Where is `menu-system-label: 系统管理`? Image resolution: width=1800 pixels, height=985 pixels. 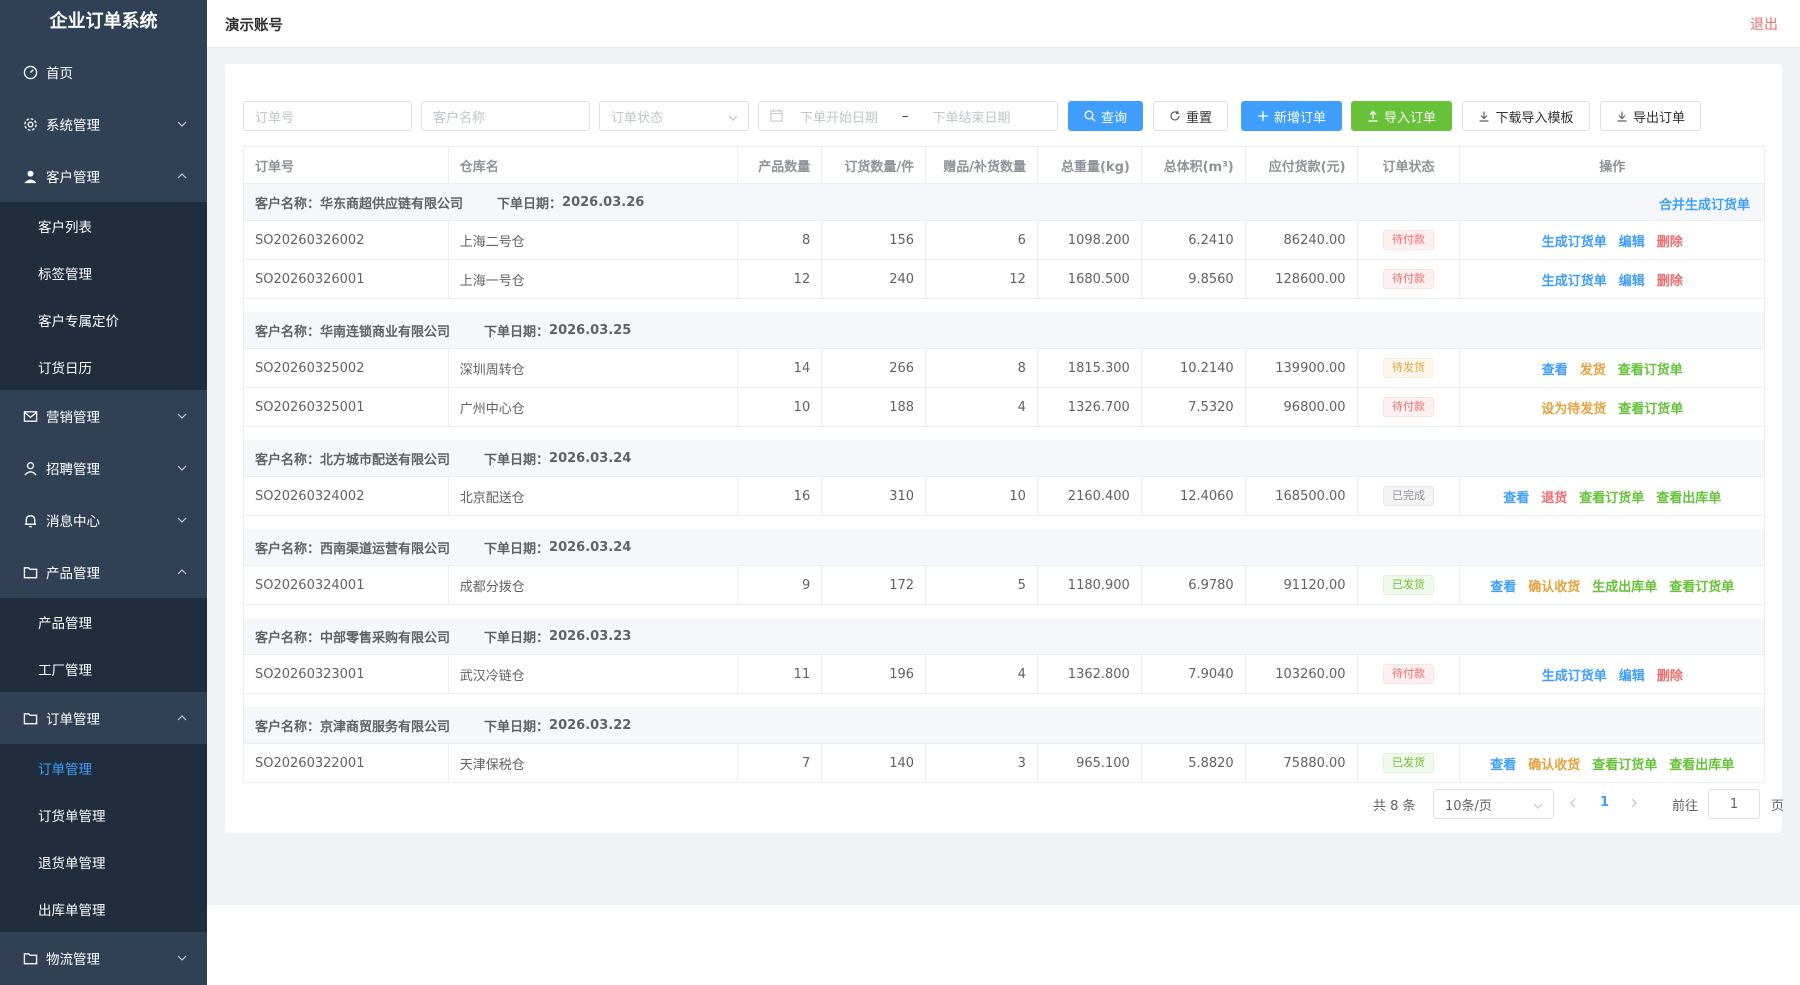 menu-system-label: 系统管理 is located at coordinates (73, 126).